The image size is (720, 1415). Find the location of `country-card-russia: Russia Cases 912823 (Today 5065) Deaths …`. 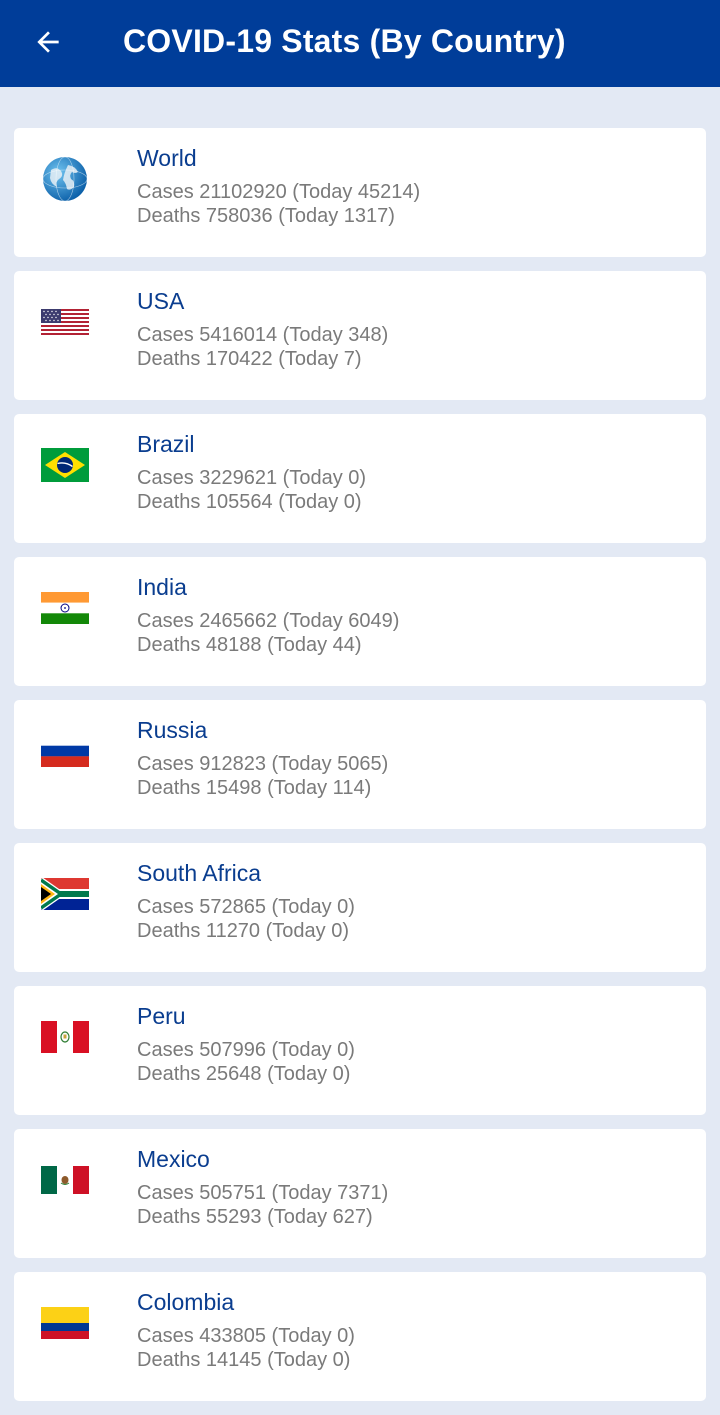

country-card-russia: Russia Cases 912823 (Today 5065) Deaths … is located at coordinates (360, 764).